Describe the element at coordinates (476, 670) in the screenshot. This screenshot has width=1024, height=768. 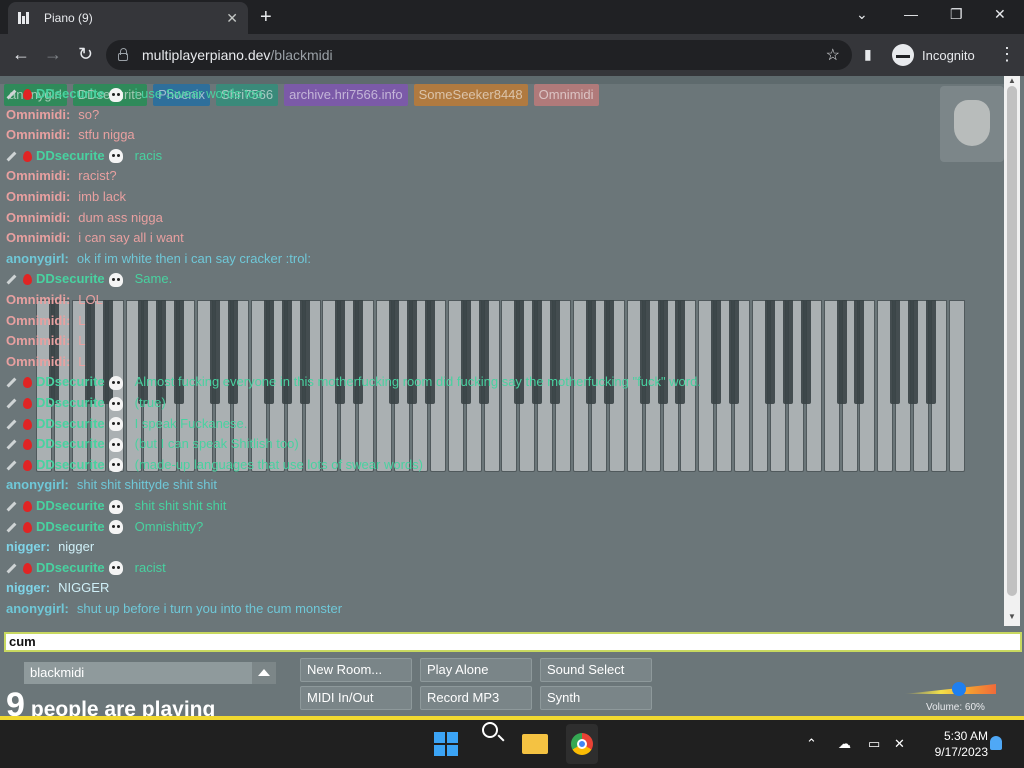
I see `play-alone-button: Play Alone` at that location.